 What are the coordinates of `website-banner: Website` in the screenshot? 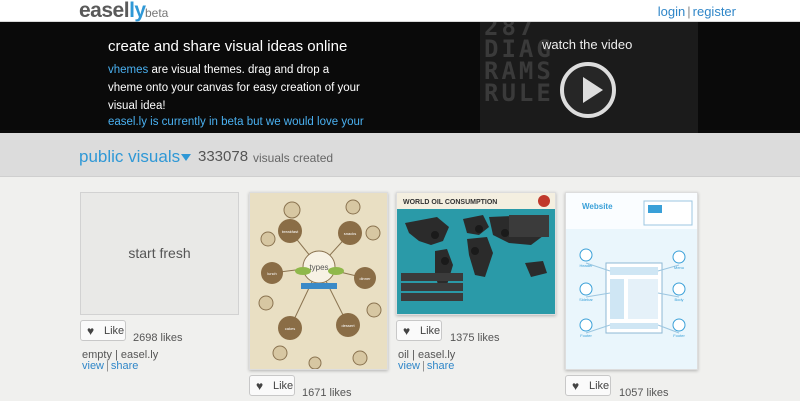 It's located at (597, 206).